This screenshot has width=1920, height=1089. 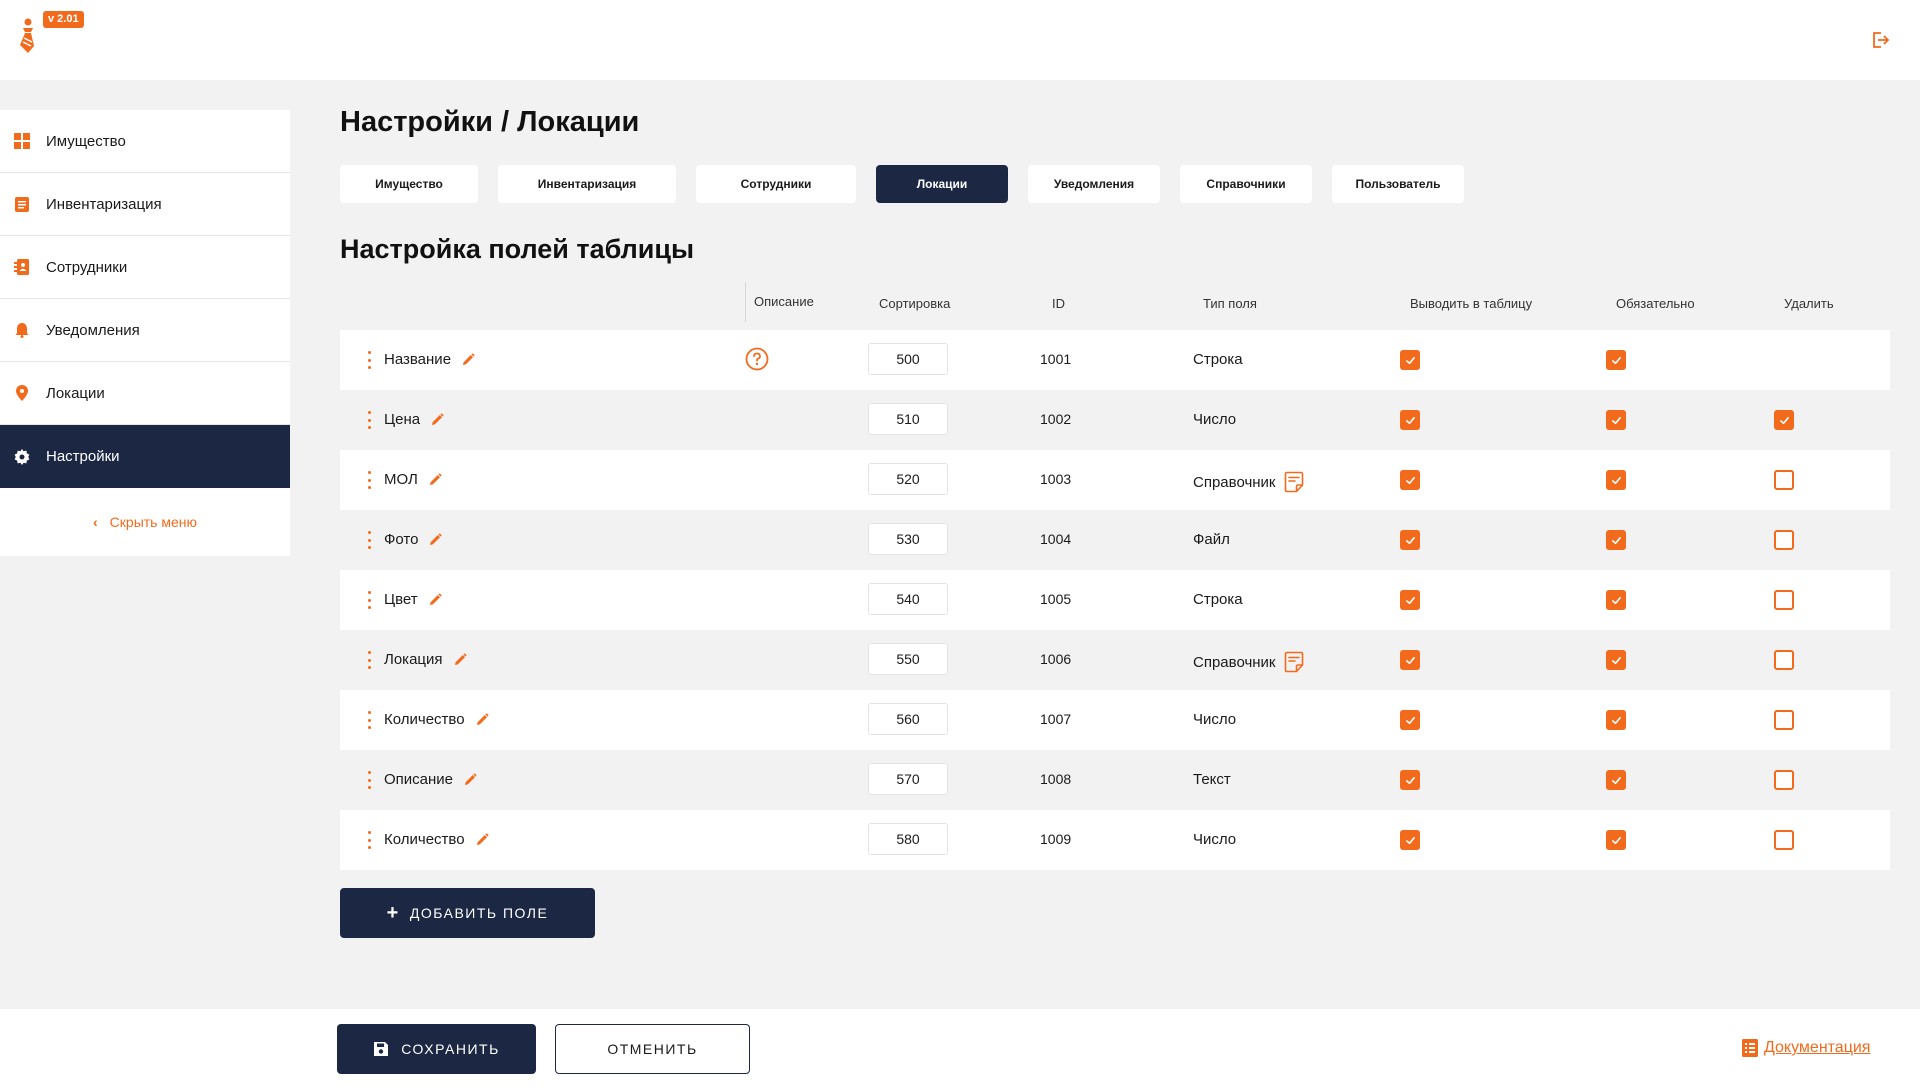 What do you see at coordinates (1806, 1048) in the screenshot?
I see `documentation-link: Документация` at bounding box center [1806, 1048].